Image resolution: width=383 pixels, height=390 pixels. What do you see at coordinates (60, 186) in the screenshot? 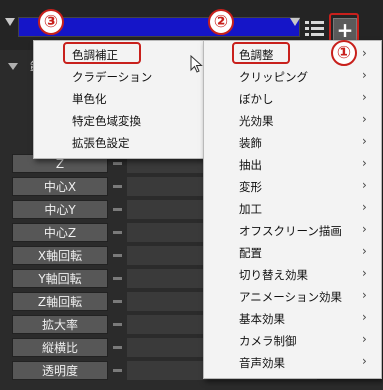
I see `param-label: 中心X` at bounding box center [60, 186].